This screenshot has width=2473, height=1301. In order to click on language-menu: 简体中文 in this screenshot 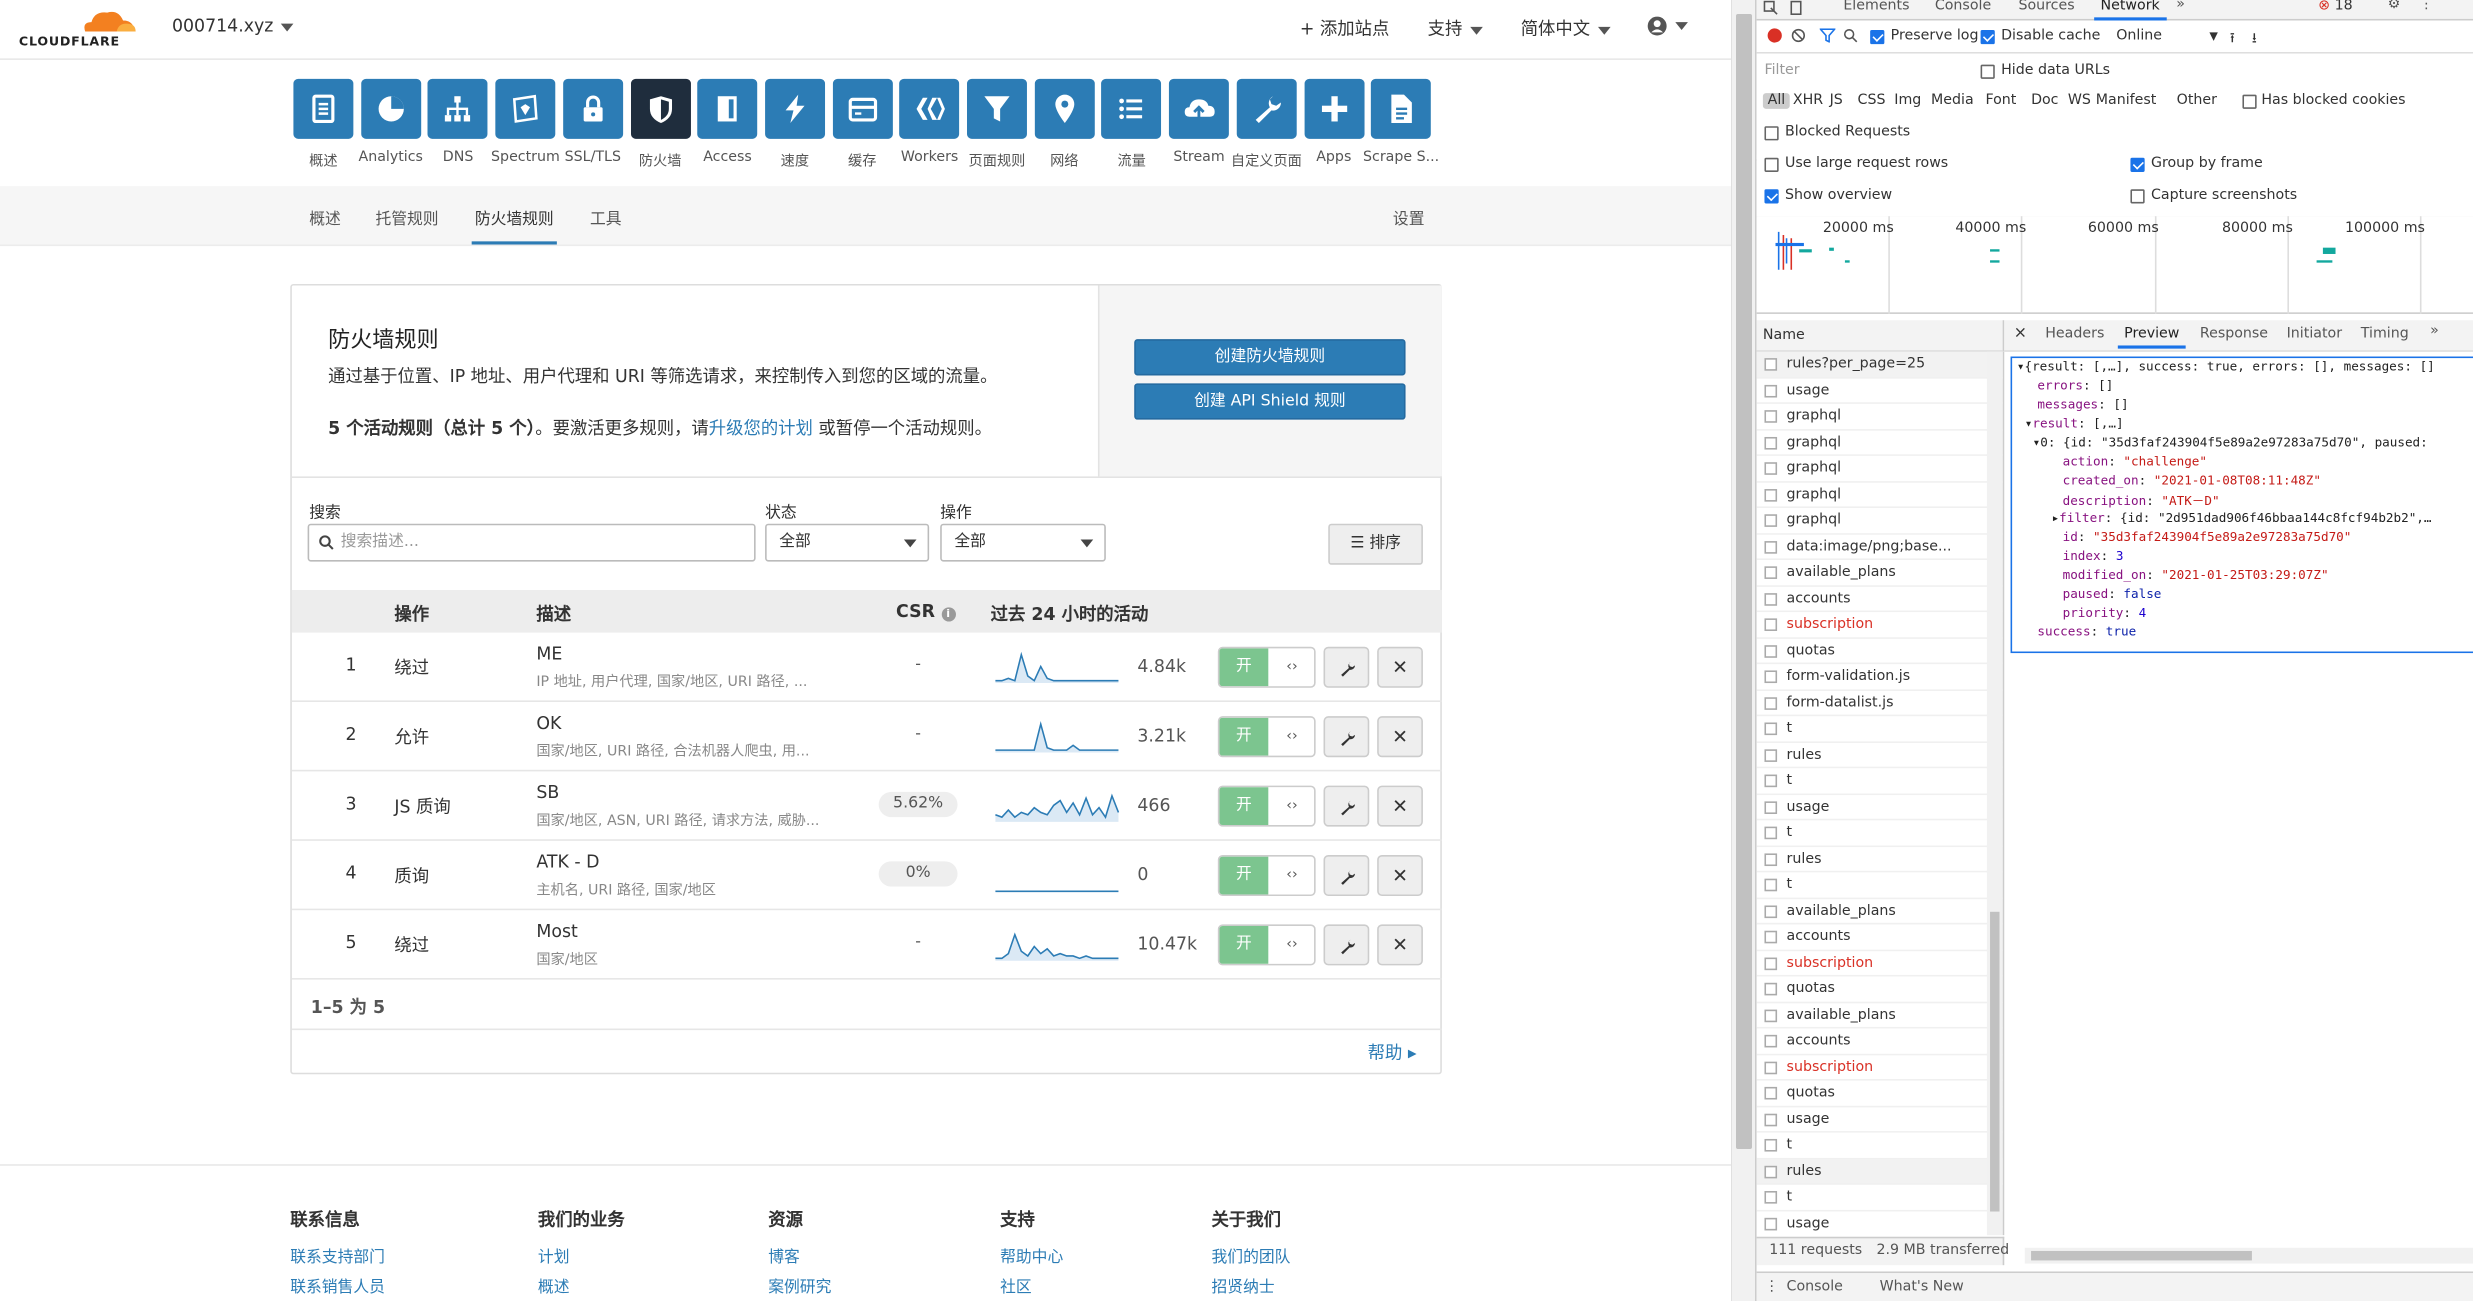, I will do `click(1566, 28)`.